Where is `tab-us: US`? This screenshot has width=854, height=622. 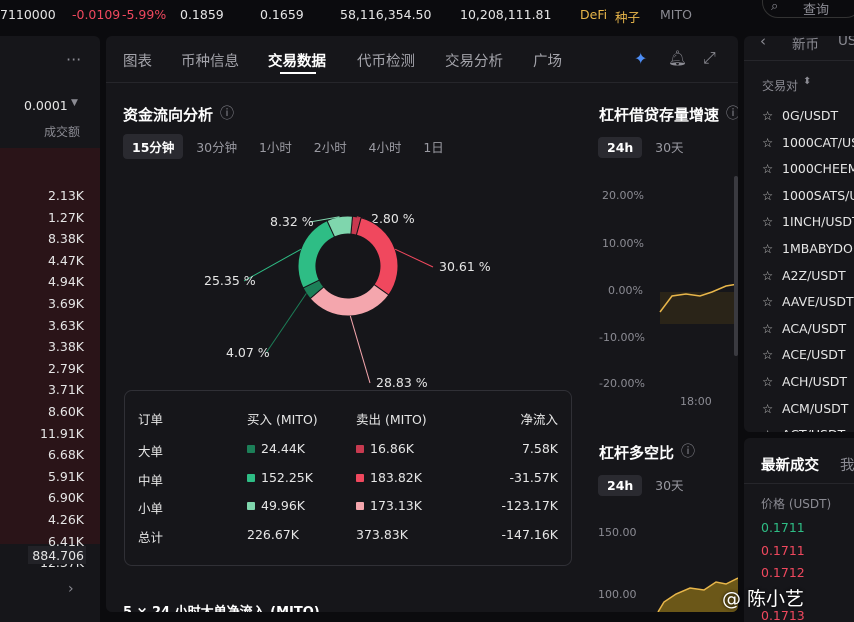 tab-us: US is located at coordinates (846, 42).